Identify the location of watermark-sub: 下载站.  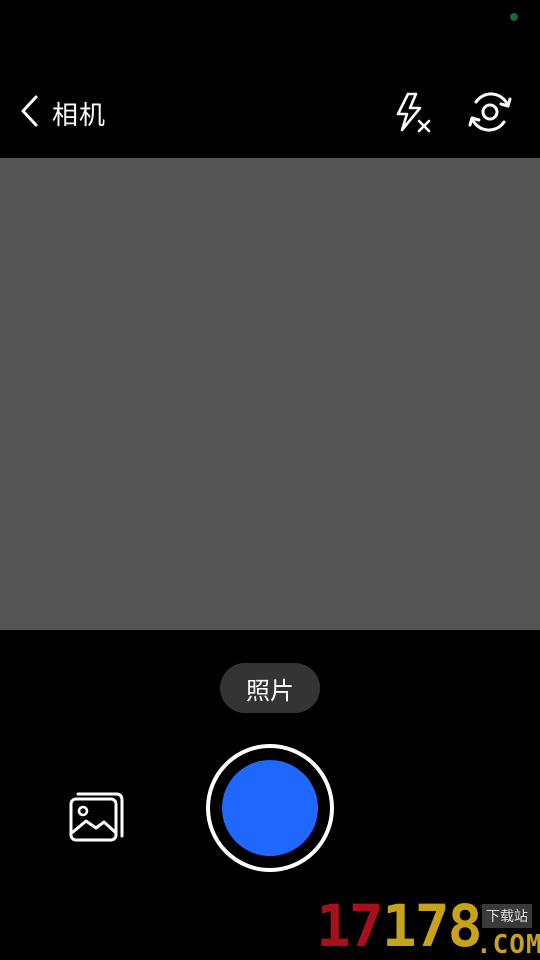
(507, 916).